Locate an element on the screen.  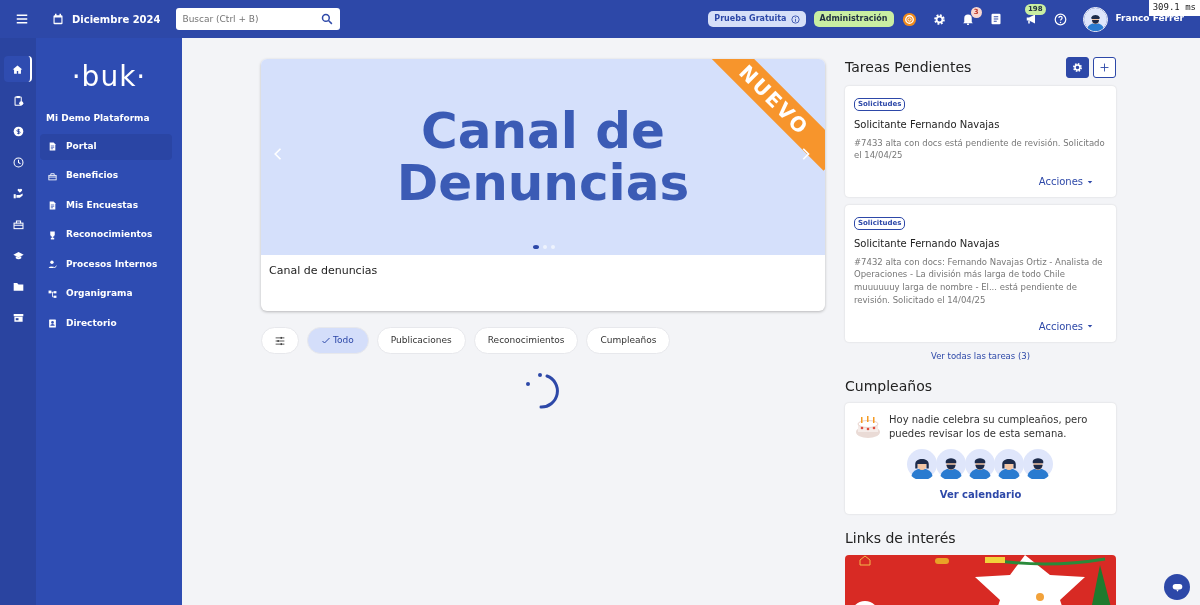
settings-button is located at coordinates (1077, 67).